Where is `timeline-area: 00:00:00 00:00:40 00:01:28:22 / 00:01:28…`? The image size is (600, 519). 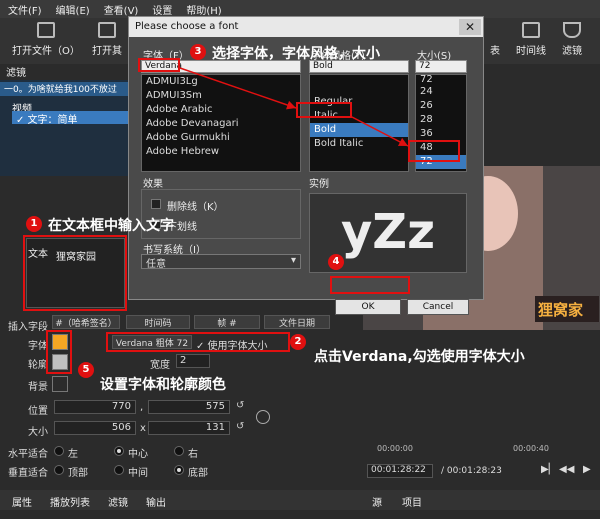
timeline-area: 00:00:00 00:00:40 00:01:28:22 / 00:01:28… is located at coordinates (481, 463).